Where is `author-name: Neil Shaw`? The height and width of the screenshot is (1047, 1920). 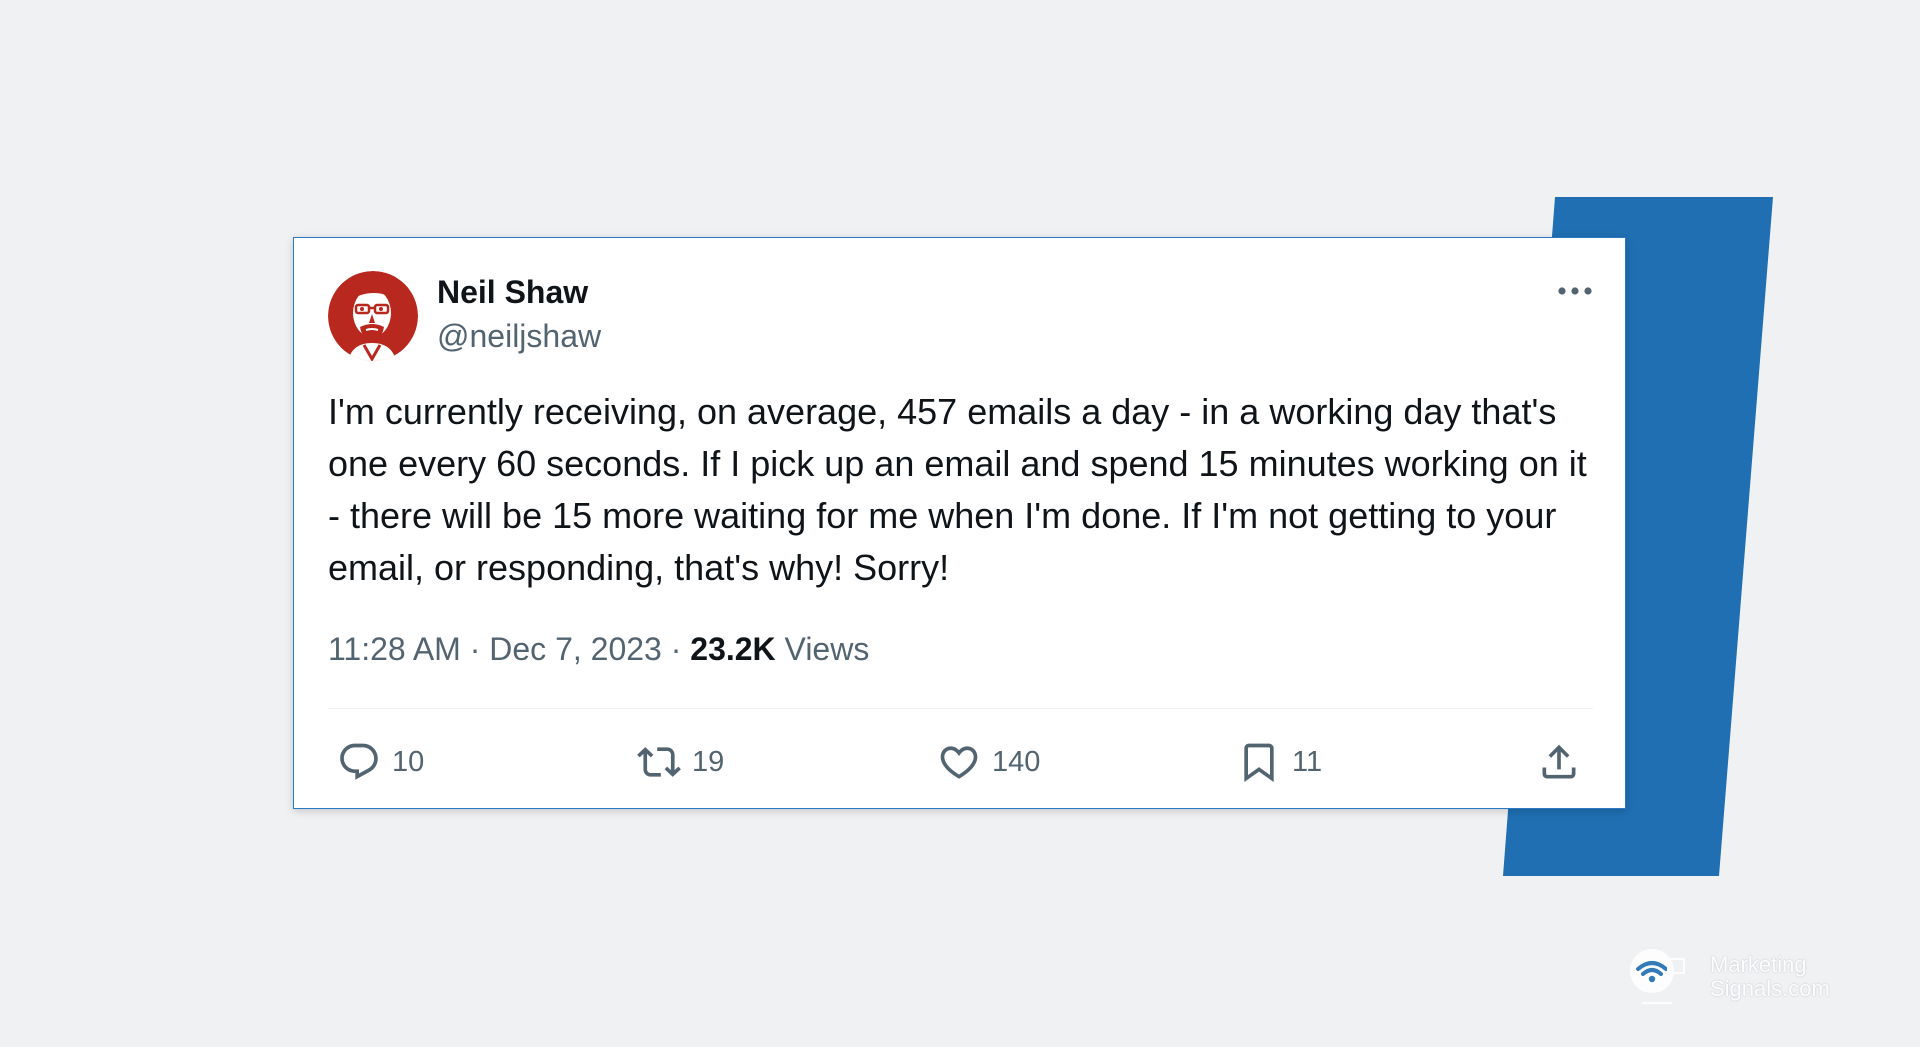
author-name: Neil Shaw is located at coordinates (512, 292).